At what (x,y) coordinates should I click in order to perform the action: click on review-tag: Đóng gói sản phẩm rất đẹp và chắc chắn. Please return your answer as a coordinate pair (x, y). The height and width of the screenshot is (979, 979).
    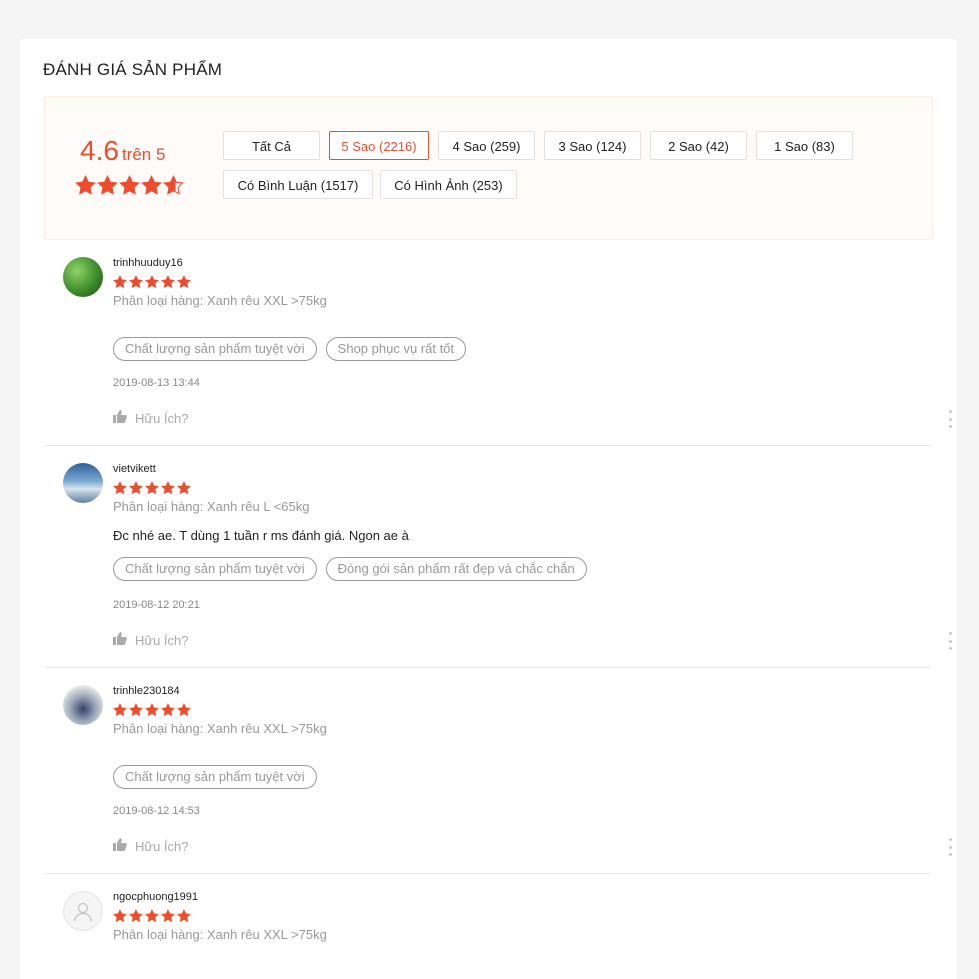
    Looking at the image, I should click on (456, 569).